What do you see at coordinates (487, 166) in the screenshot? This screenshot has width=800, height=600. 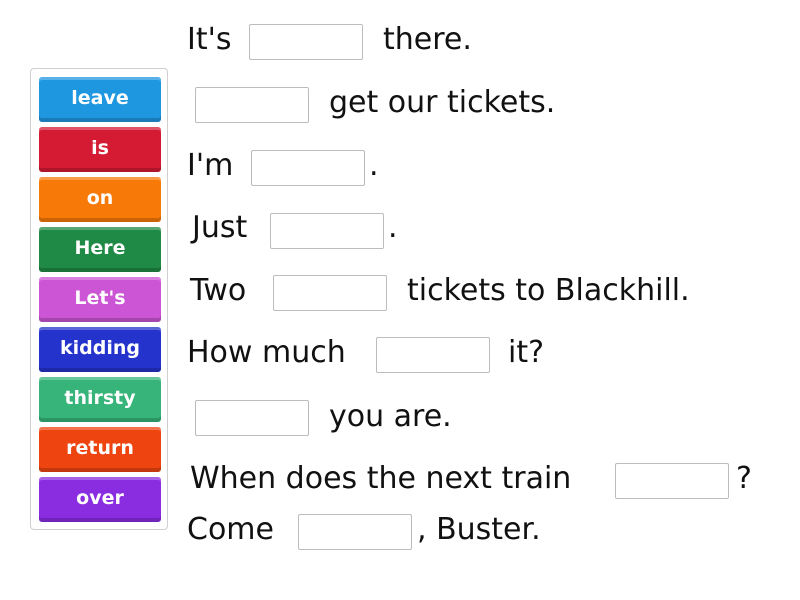 I see `sentence-3: I'm .` at bounding box center [487, 166].